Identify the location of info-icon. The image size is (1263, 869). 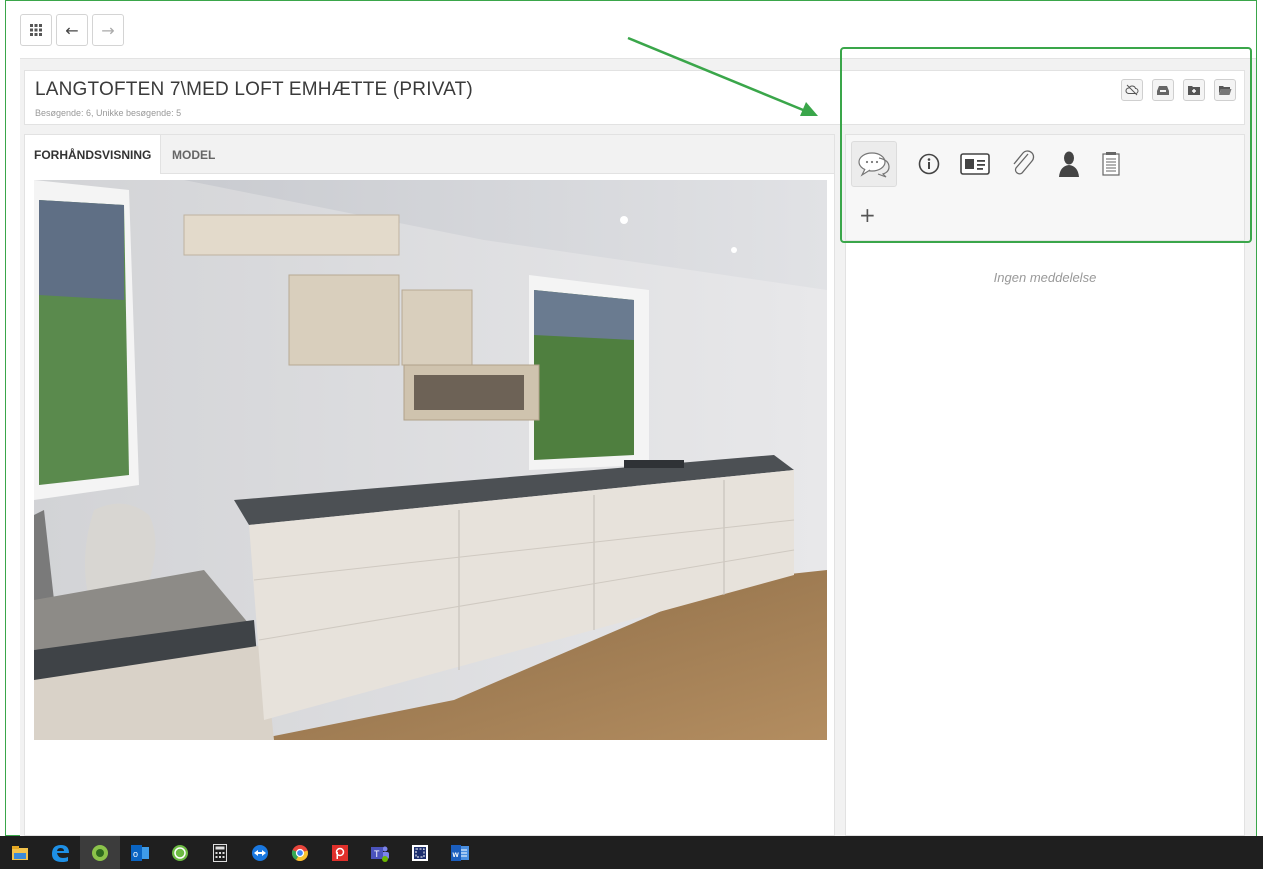
(929, 164).